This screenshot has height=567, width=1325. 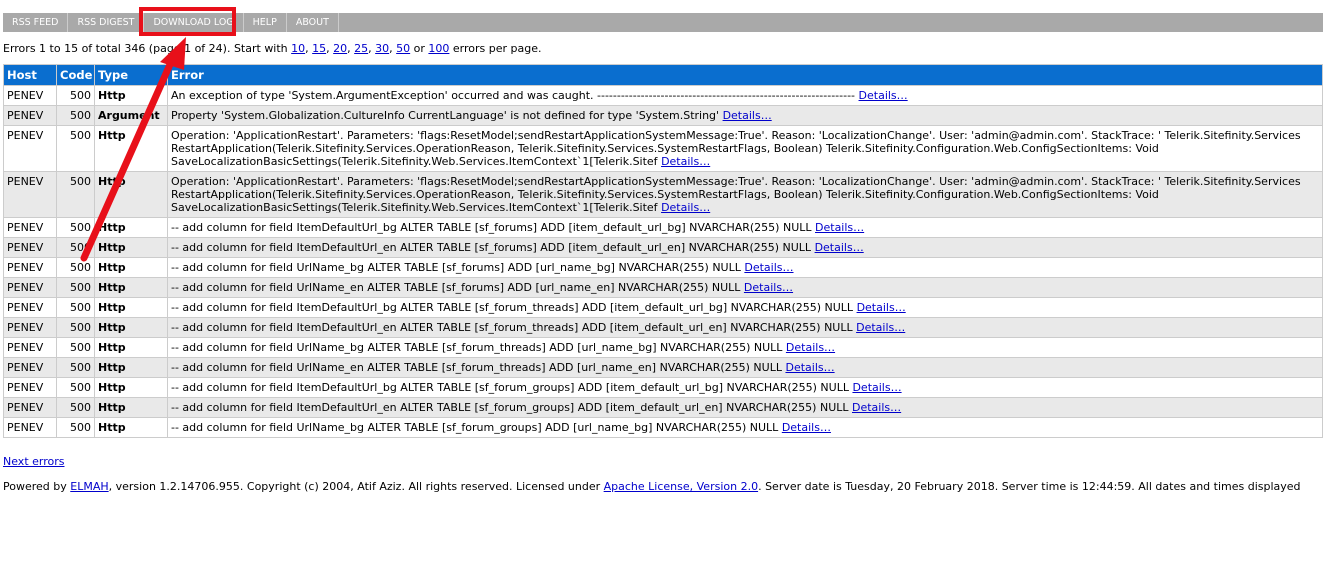 What do you see at coordinates (75, 75) in the screenshot?
I see `column-header-code: Code` at bounding box center [75, 75].